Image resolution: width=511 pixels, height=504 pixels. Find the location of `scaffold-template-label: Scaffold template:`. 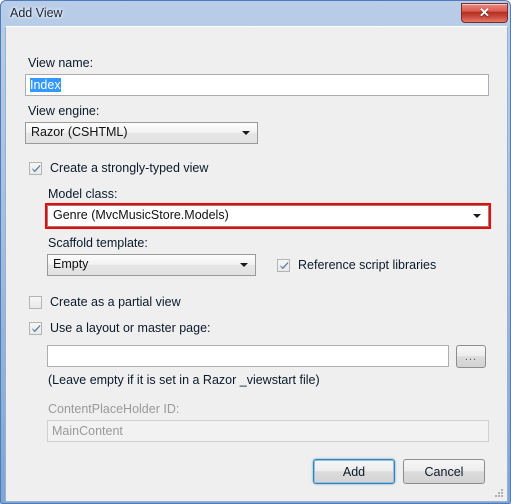

scaffold-template-label: Scaffold template: is located at coordinates (98, 243).